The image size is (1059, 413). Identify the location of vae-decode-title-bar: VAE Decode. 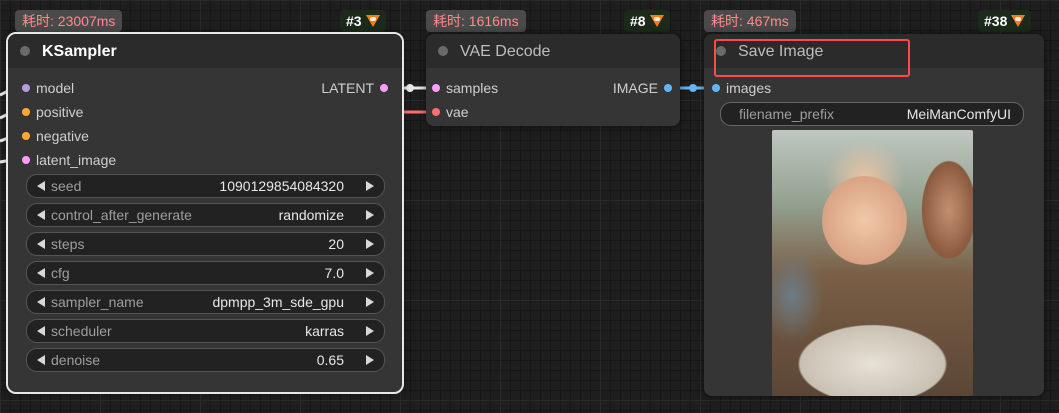
(553, 51).